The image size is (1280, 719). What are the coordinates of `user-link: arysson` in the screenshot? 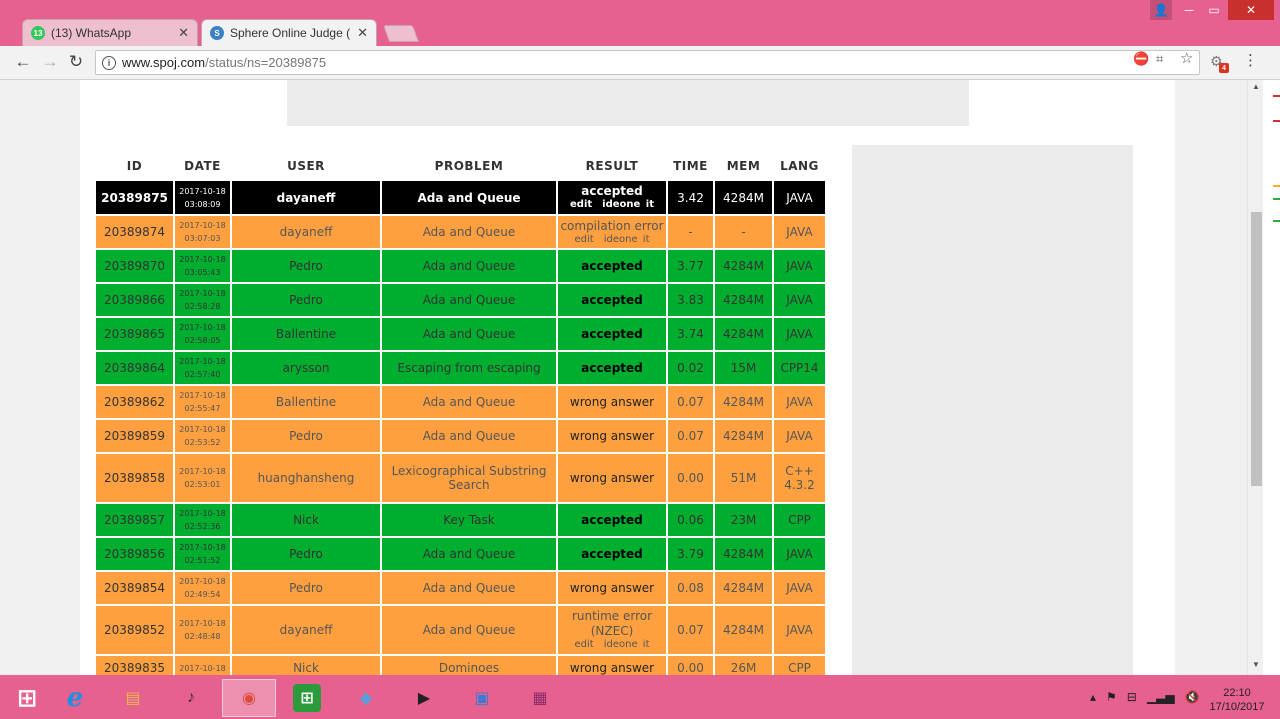 It's located at (306, 368).